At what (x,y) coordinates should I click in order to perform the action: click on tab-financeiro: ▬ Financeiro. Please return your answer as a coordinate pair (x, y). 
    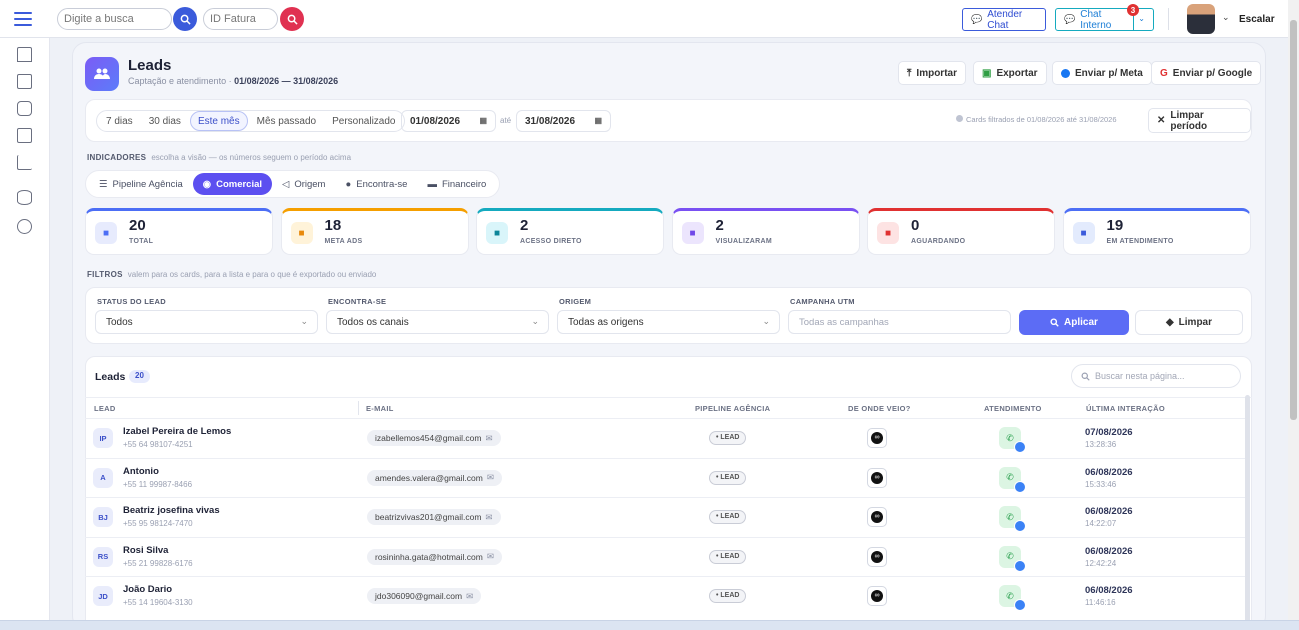
    Looking at the image, I should click on (456, 184).